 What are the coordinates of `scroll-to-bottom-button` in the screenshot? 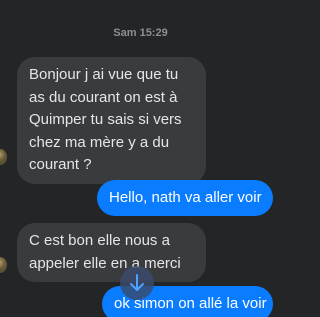 It's located at (137, 283).